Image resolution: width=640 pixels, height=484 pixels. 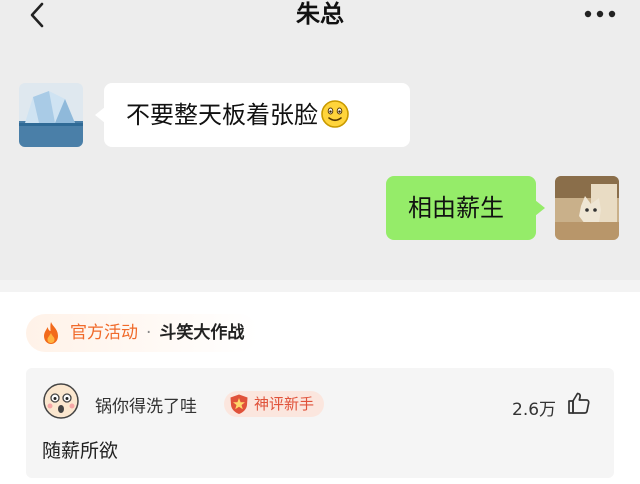 I want to click on activity-tag: 官方活动, so click(x=104, y=333).